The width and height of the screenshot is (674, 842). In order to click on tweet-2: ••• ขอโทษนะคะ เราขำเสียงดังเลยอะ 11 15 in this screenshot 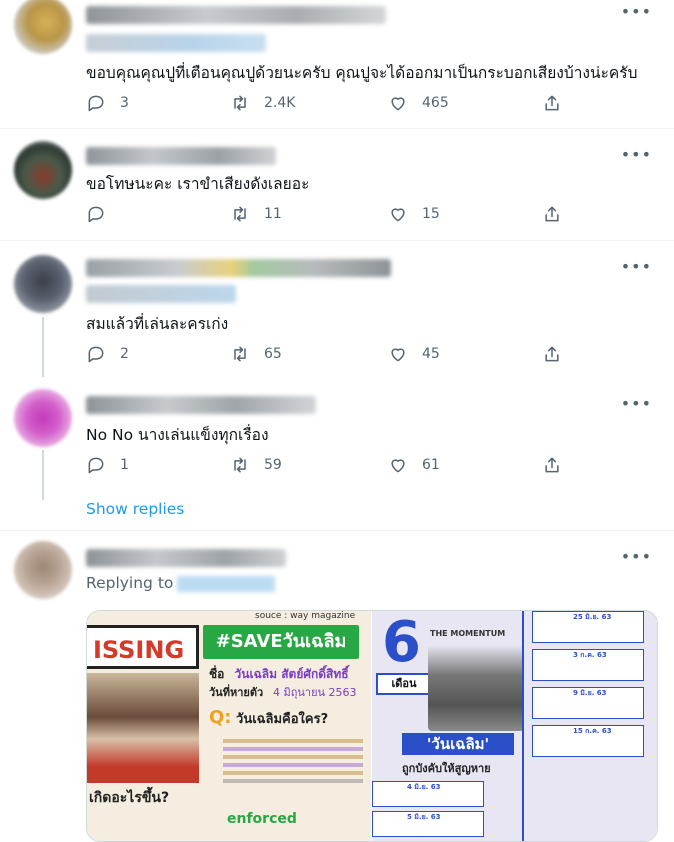, I will do `click(337, 184)`.